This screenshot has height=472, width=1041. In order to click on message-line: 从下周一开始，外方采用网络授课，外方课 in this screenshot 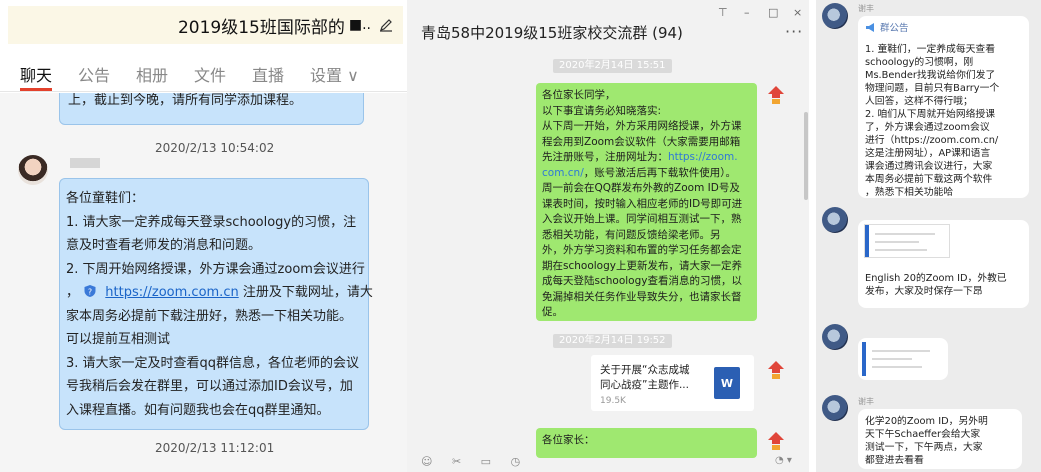, I will do `click(642, 126)`.